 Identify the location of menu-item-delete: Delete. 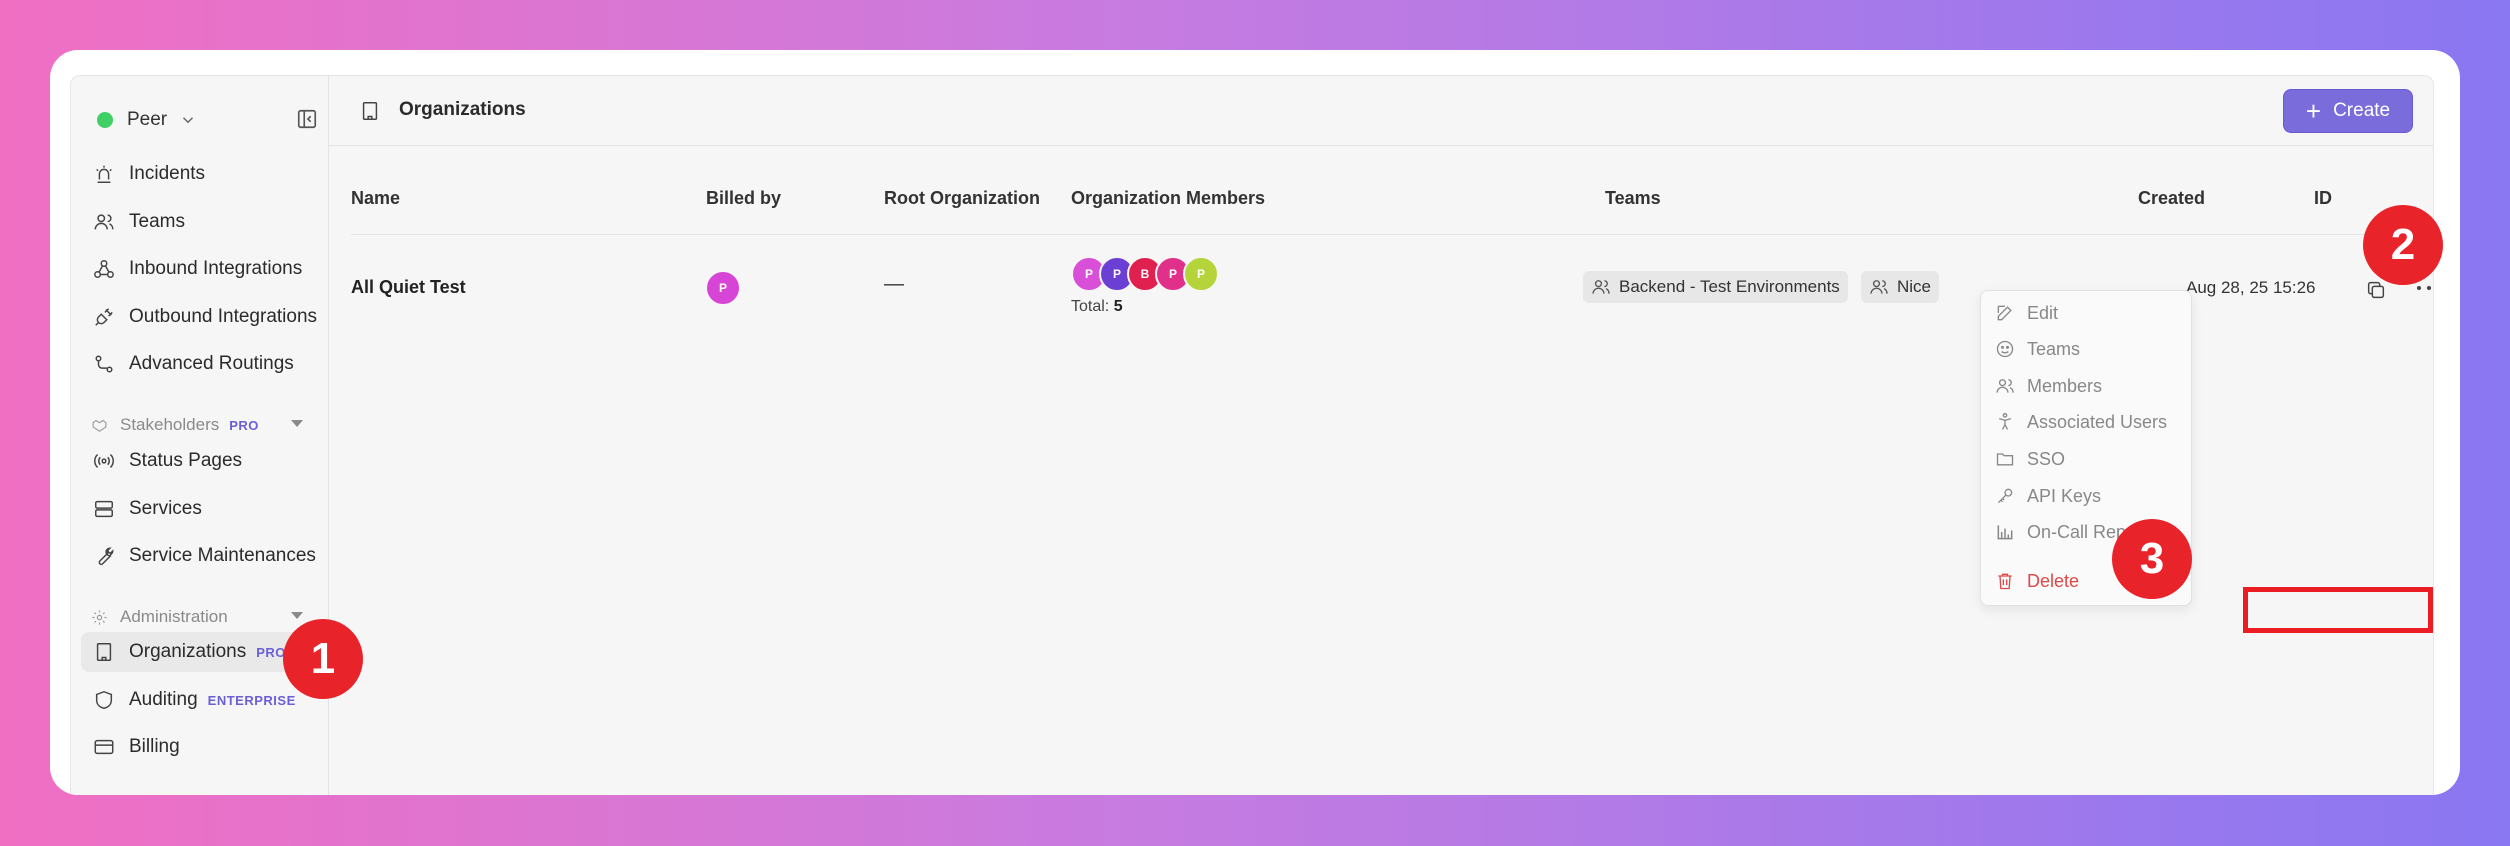
(2037, 581).